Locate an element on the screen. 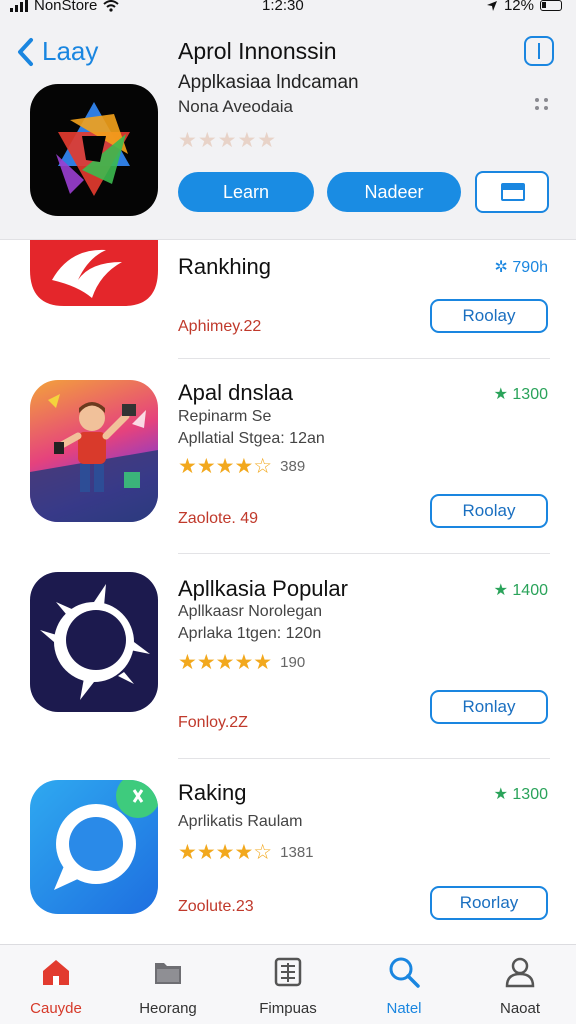  app-rating: ★★★★★ 190 is located at coordinates (241, 662).